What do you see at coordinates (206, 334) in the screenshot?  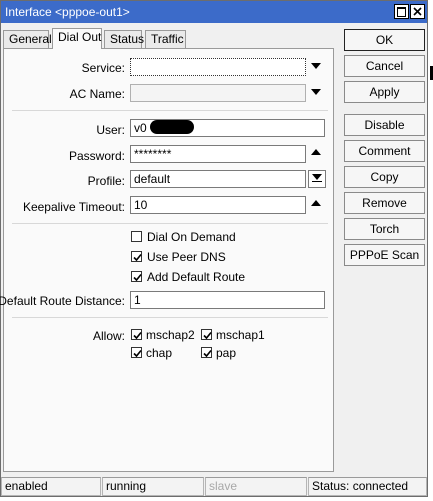 I see `mschap1-checkbox` at bounding box center [206, 334].